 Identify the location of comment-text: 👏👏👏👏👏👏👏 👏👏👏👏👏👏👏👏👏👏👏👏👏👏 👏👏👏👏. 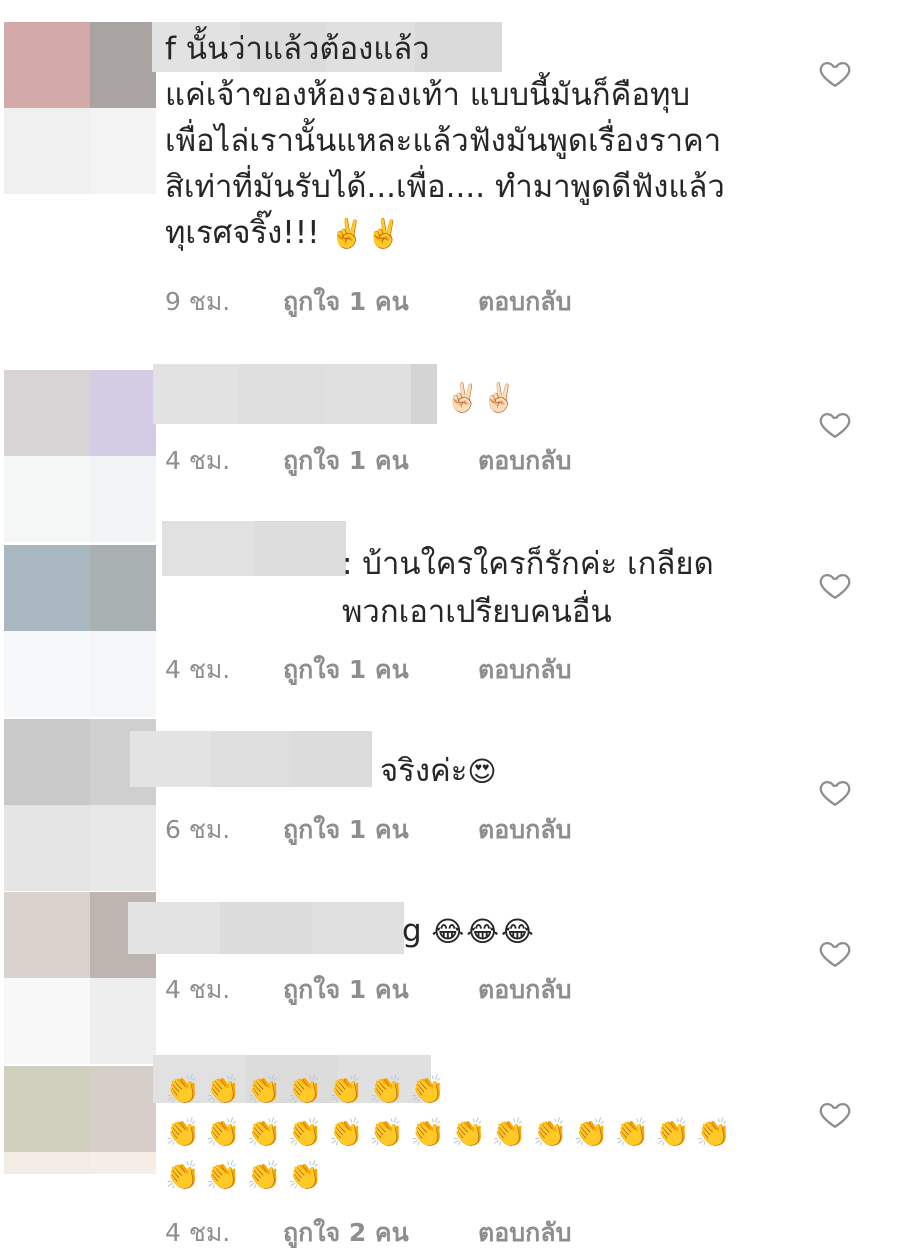
(475, 1132).